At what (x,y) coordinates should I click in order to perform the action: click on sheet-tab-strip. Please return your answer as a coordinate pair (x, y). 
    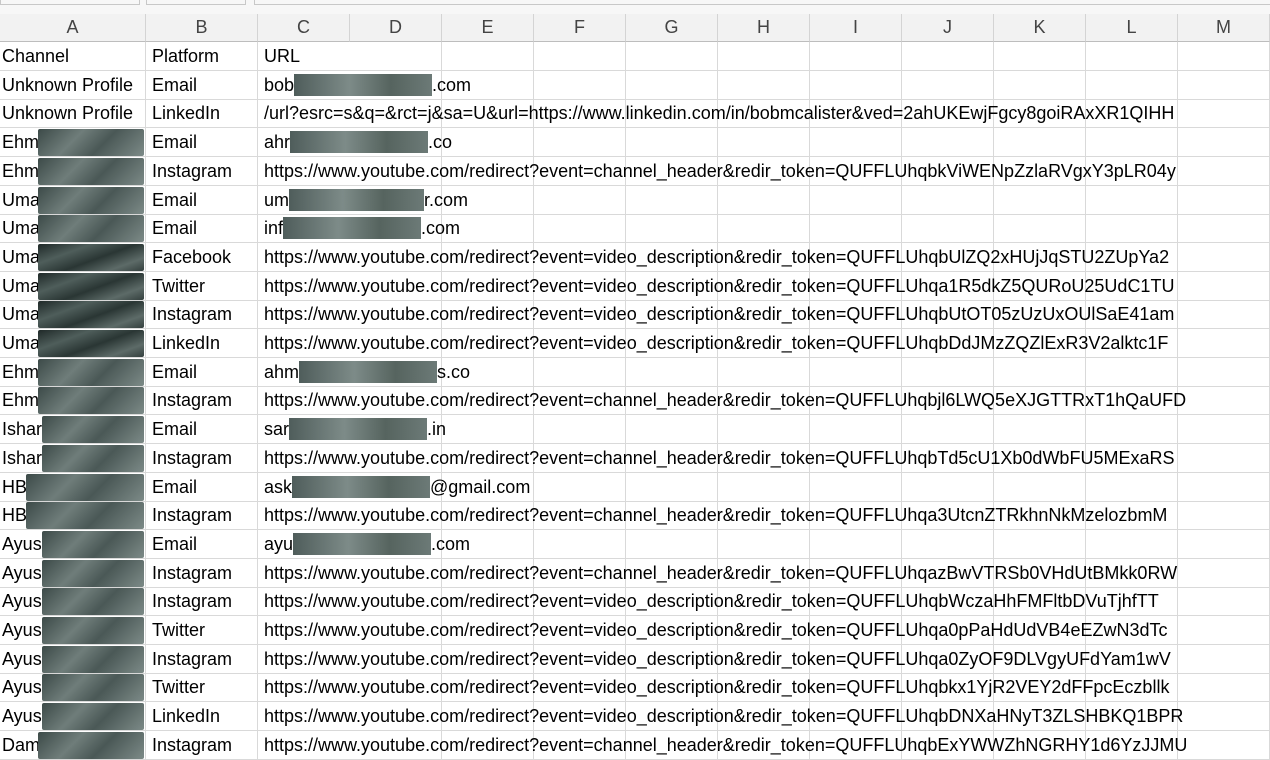
    Looking at the image, I should click on (635, 7).